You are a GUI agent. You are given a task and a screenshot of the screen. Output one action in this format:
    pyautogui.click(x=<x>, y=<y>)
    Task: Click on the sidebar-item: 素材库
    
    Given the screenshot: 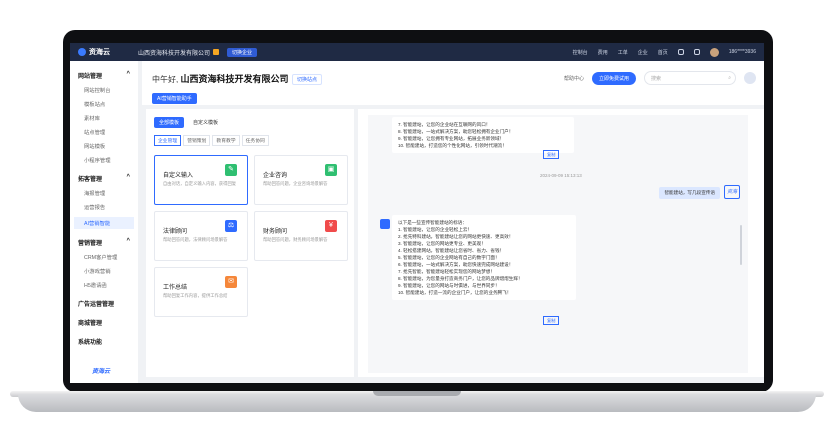 What is the action you would take?
    pyautogui.click(x=104, y=118)
    